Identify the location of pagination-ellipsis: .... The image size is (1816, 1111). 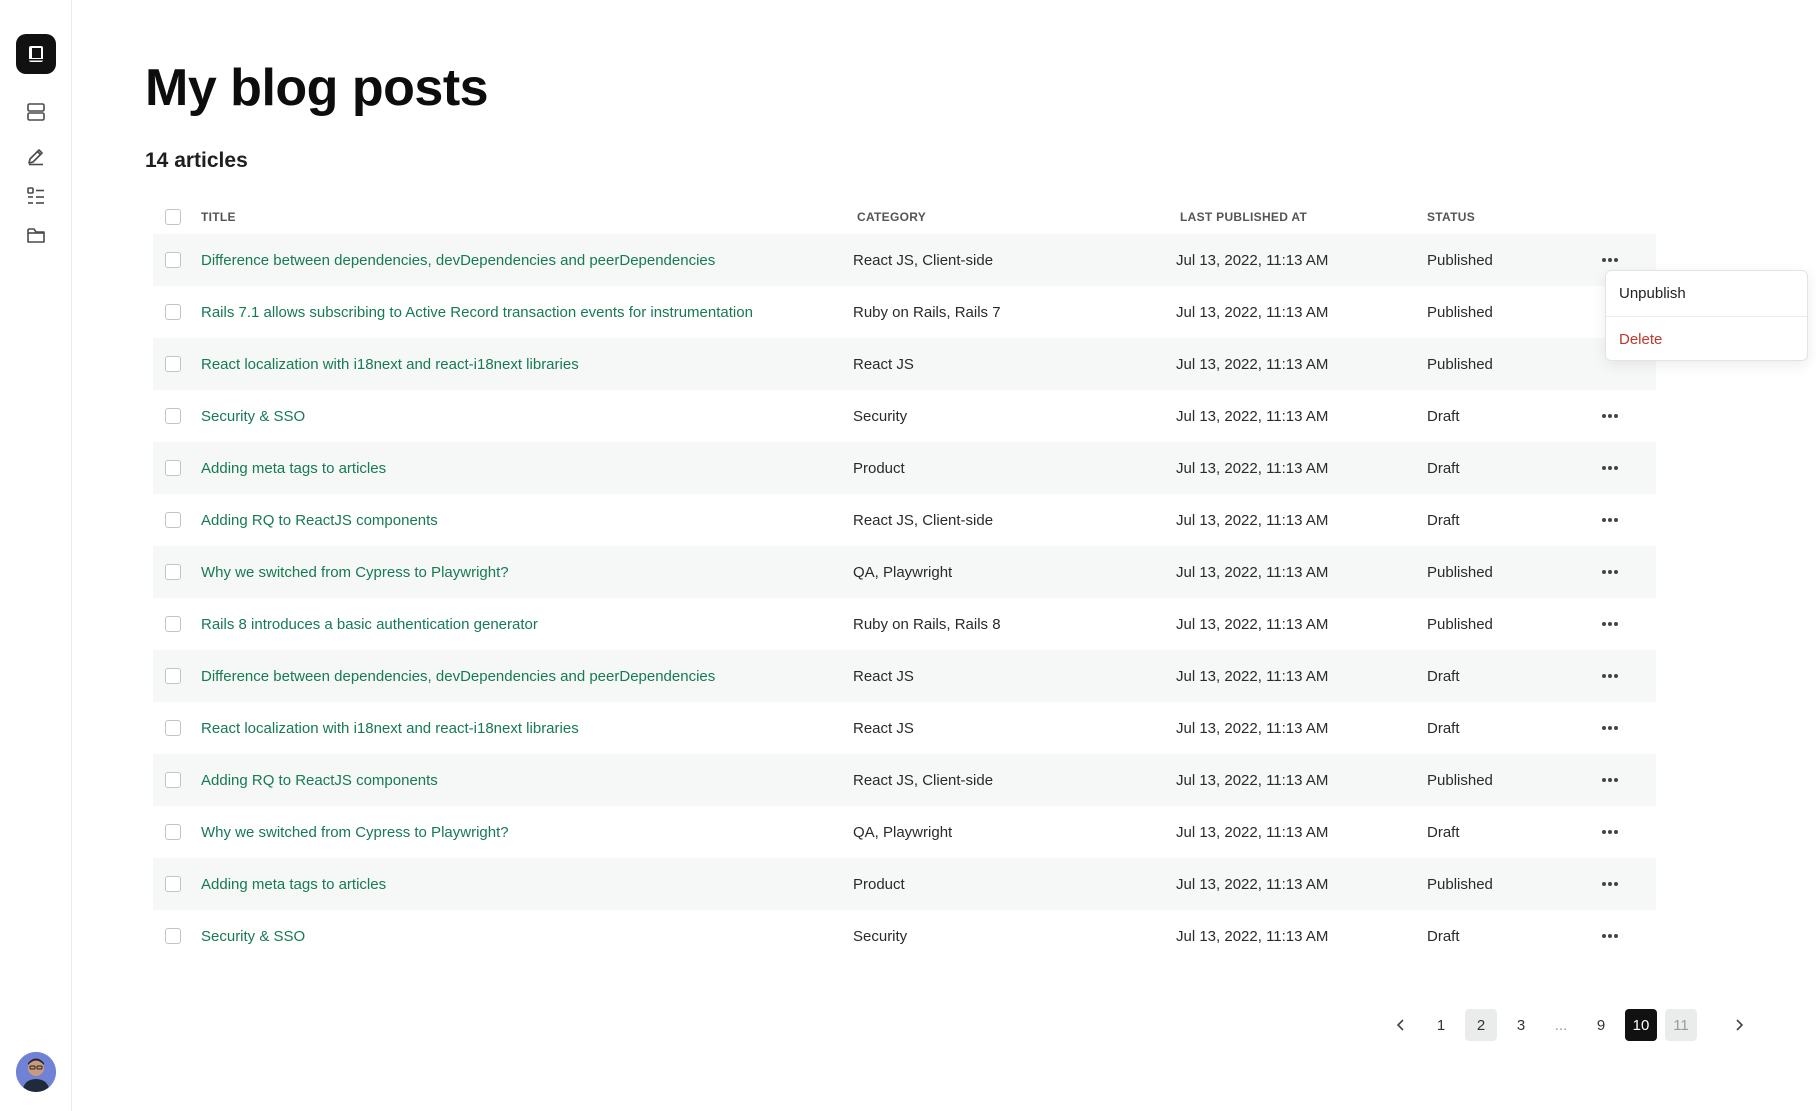
(1561, 1025).